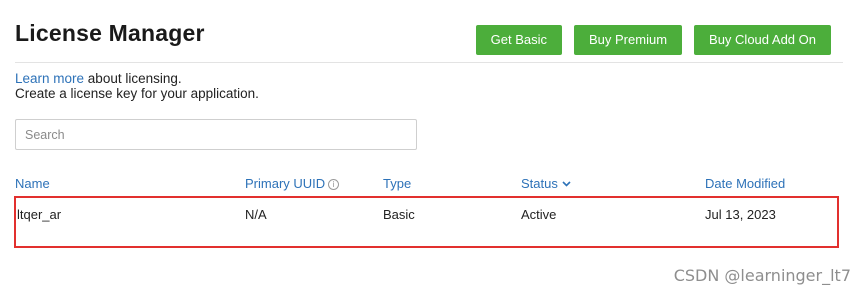 The height and width of the screenshot is (295, 865). Describe the element at coordinates (762, 40) in the screenshot. I see `buy-cloud-addon-button: Buy Cloud Add On` at that location.